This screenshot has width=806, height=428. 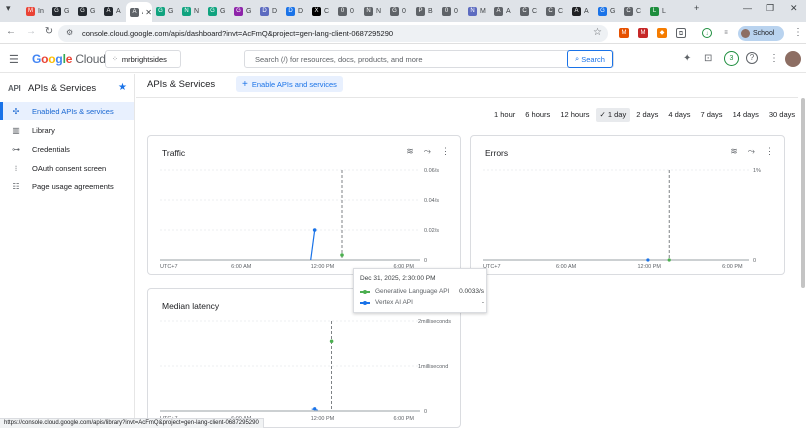 I want to click on data-point-generative, so click(x=331, y=341).